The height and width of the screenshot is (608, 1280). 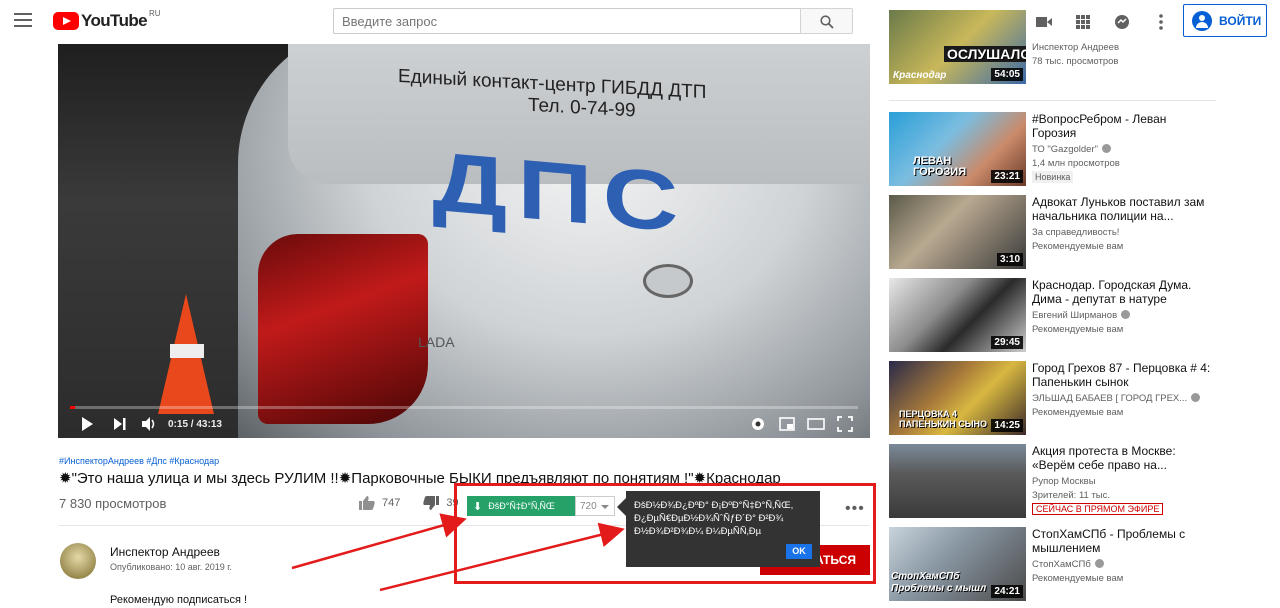 What do you see at coordinates (957, 149) in the screenshot?
I see `video-thumbnail: ЛЕВАН ГОРОЗИЯ 23:21` at bounding box center [957, 149].